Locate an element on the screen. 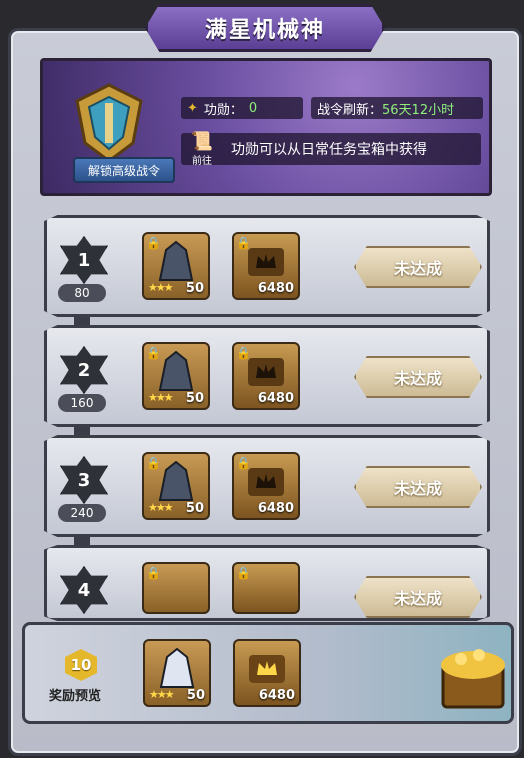 The width and height of the screenshot is (524, 758). goto-label: 前往 is located at coordinates (202, 161).